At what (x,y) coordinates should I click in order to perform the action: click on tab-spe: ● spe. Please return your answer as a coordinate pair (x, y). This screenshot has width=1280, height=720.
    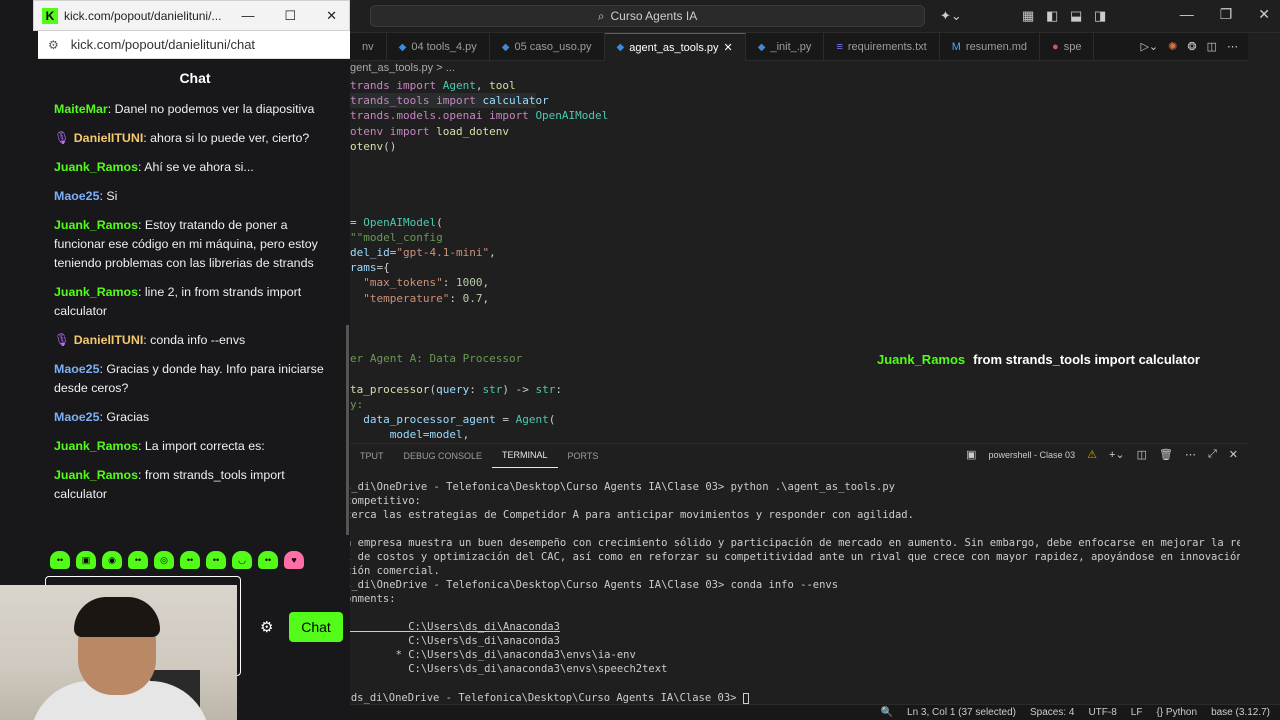
    Looking at the image, I should click on (1067, 47).